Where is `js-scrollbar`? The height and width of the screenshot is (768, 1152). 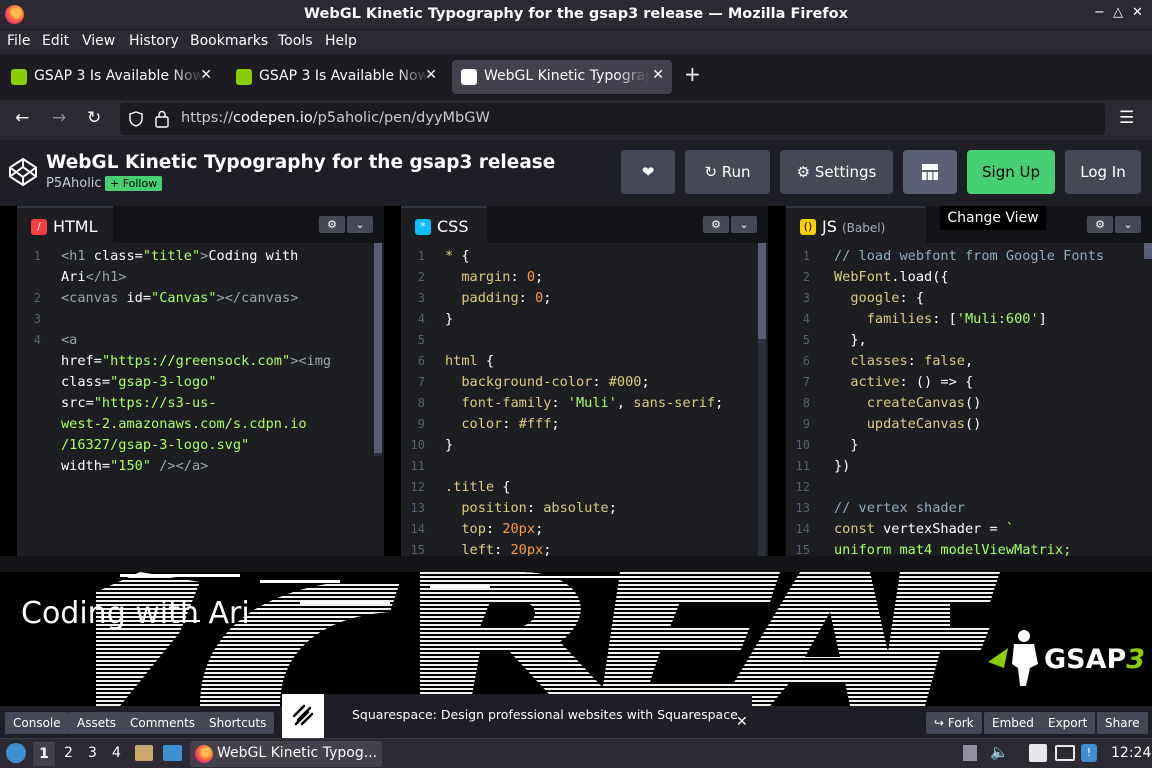 js-scrollbar is located at coordinates (1148, 399).